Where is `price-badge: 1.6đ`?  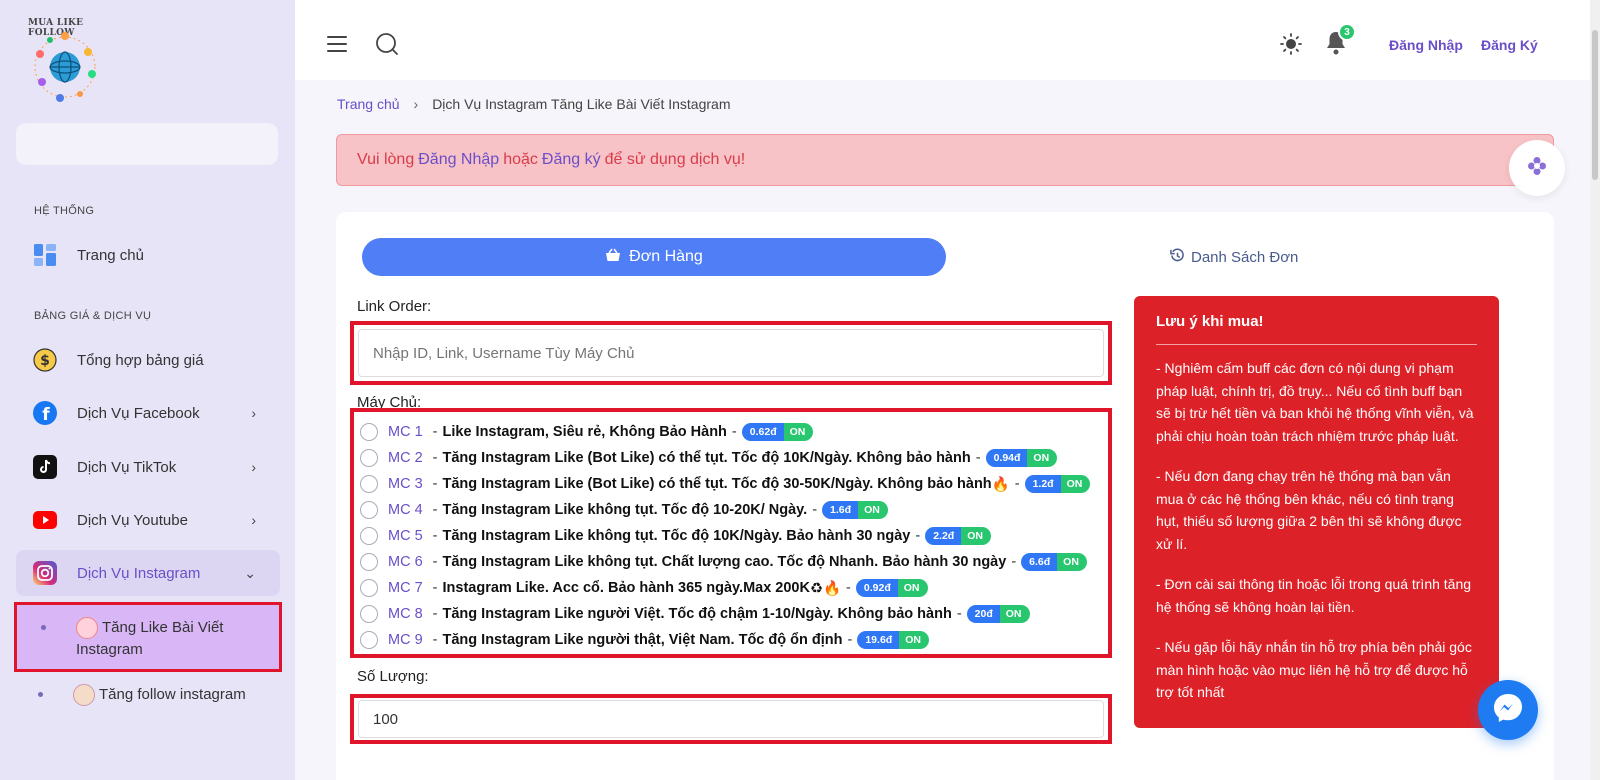
price-badge: 1.6đ is located at coordinates (840, 510).